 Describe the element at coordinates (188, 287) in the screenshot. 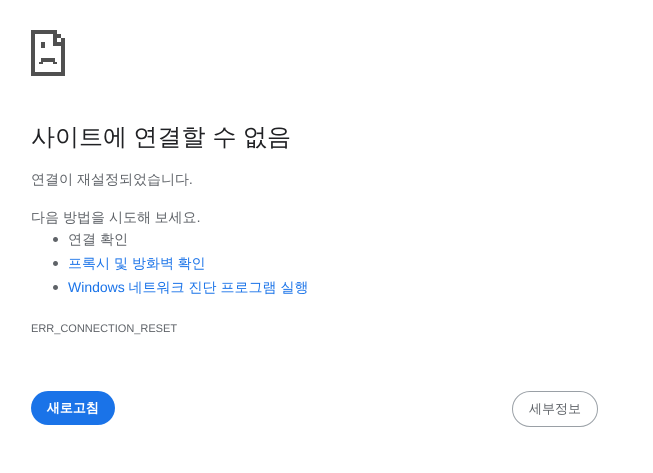

I see `suggestion-link: Windows 네트워크 진단 프로그램 실행` at that location.